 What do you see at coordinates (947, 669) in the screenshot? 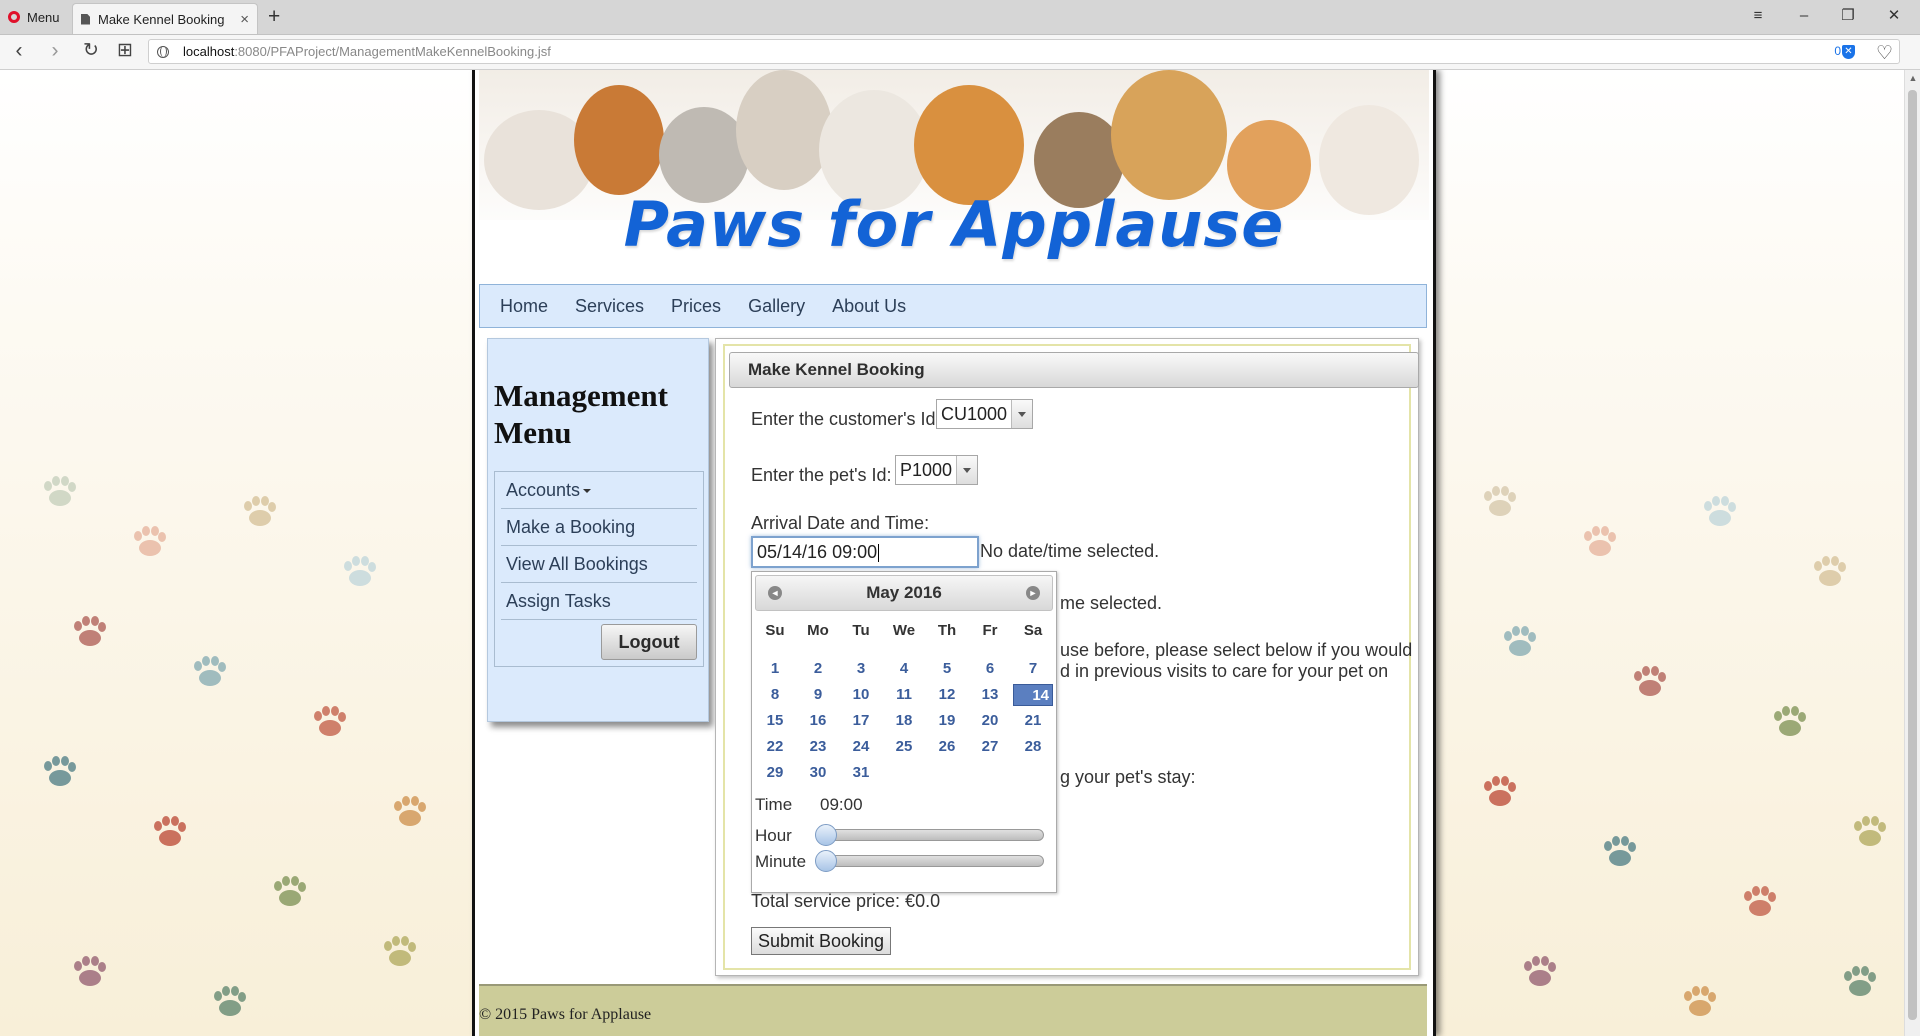
I see `calendar-day: 5` at bounding box center [947, 669].